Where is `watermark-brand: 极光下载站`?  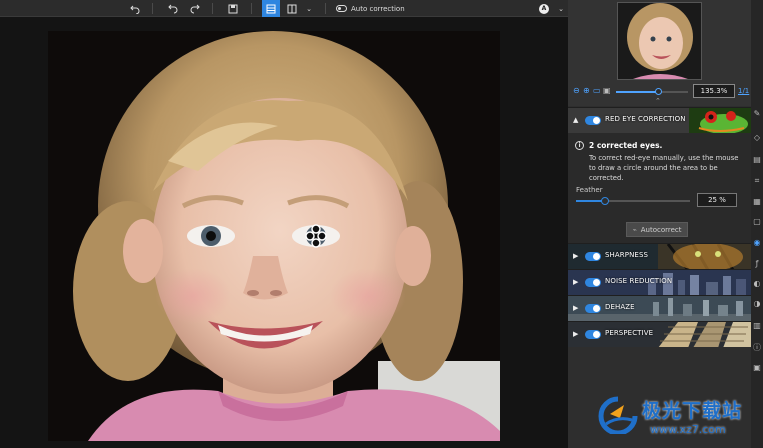
watermark-brand: 极光下载站 is located at coordinates (692, 411).